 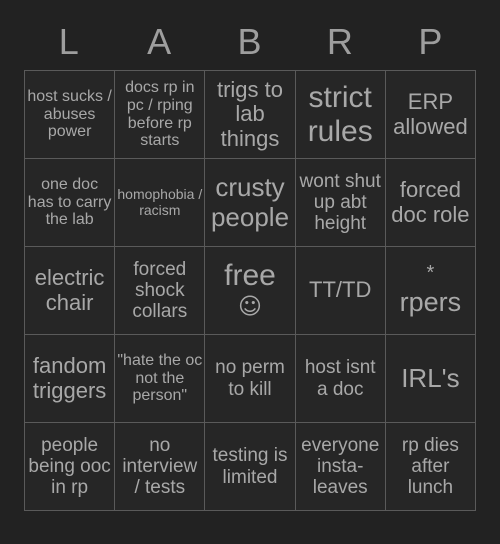 I want to click on bingo-cell-label: wont shut up abt height, so click(x=340, y=202).